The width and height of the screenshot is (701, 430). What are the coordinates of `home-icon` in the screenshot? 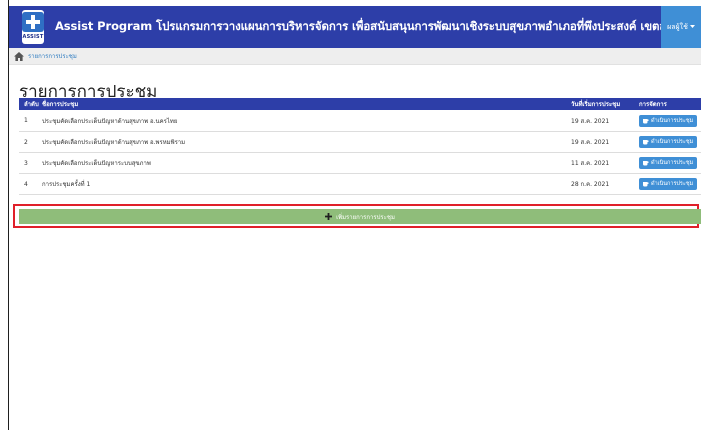 It's located at (19, 56).